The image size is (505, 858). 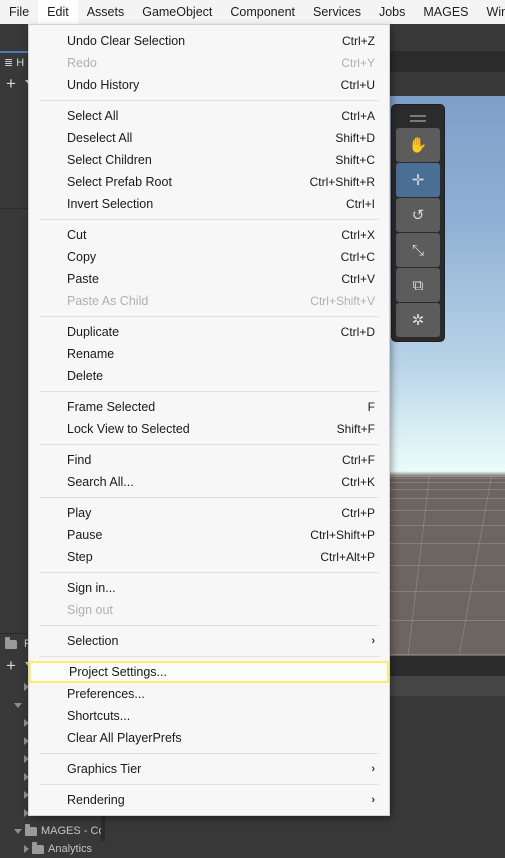 What do you see at coordinates (209, 138) in the screenshot?
I see `menu-item-deselect-all: Deselect All Shift+D` at bounding box center [209, 138].